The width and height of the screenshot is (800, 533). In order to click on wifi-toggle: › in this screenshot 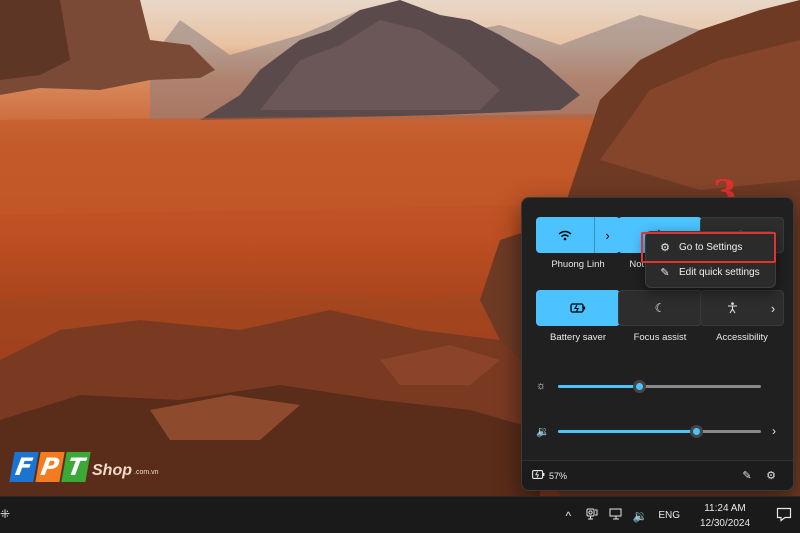, I will do `click(578, 235)`.